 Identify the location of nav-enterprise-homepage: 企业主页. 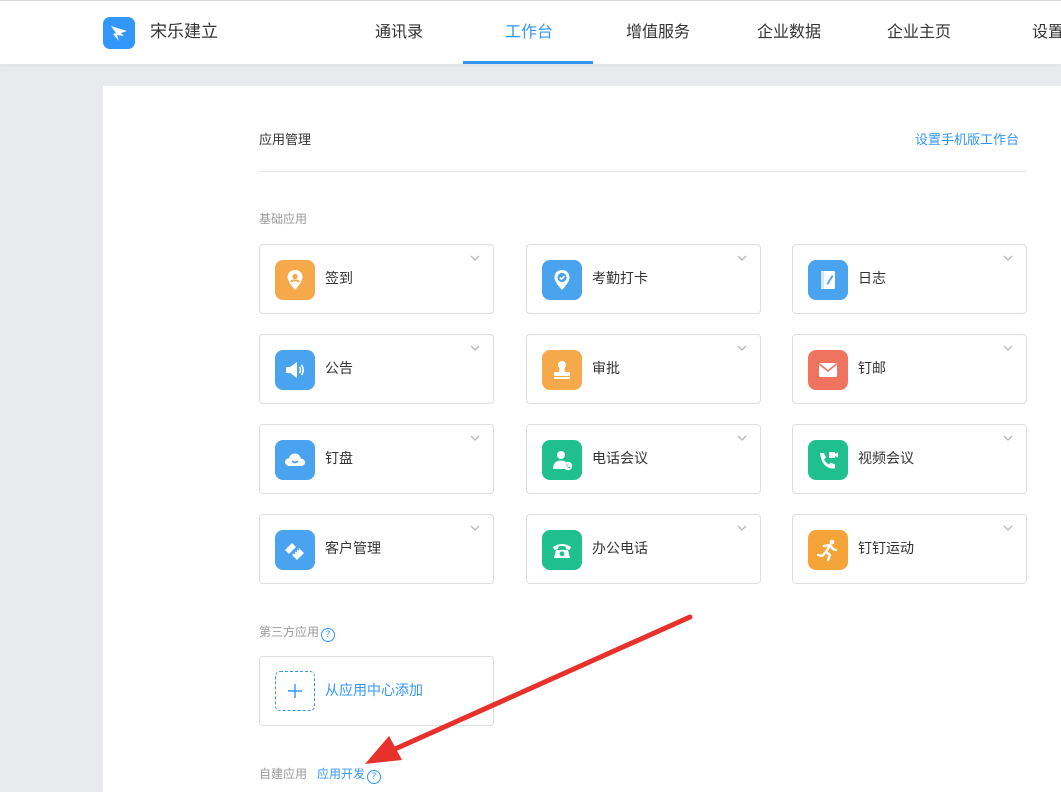
(919, 32).